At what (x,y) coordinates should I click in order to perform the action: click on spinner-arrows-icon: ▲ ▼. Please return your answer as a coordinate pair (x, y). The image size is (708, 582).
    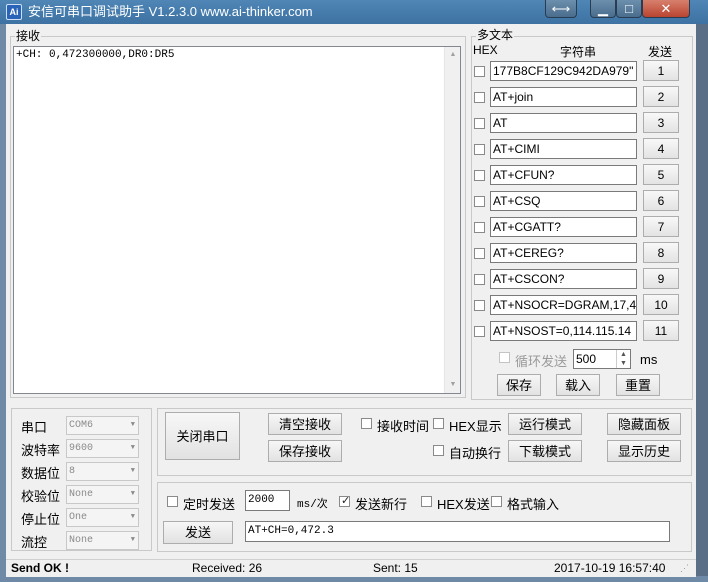
    Looking at the image, I should click on (623, 359).